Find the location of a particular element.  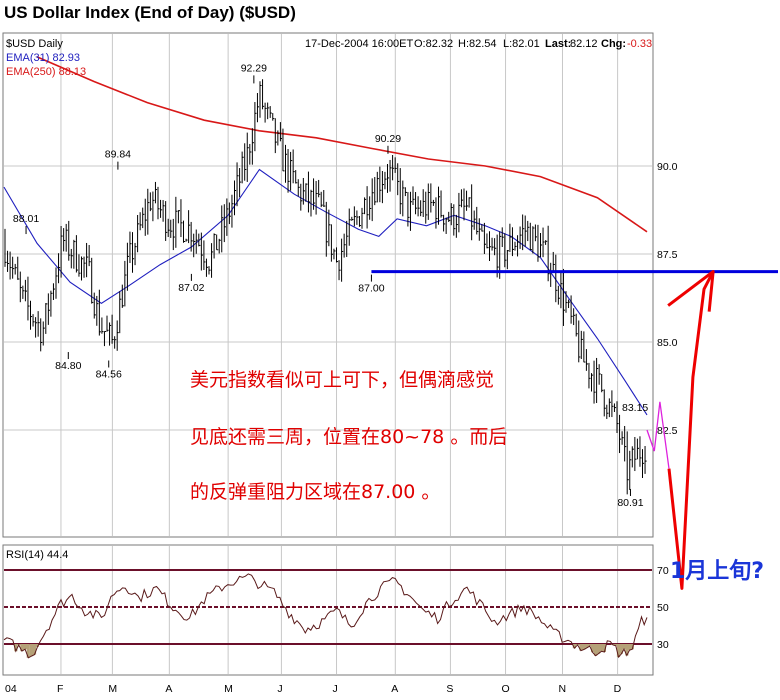

price-callout-label: 89.84 is located at coordinates (118, 155).